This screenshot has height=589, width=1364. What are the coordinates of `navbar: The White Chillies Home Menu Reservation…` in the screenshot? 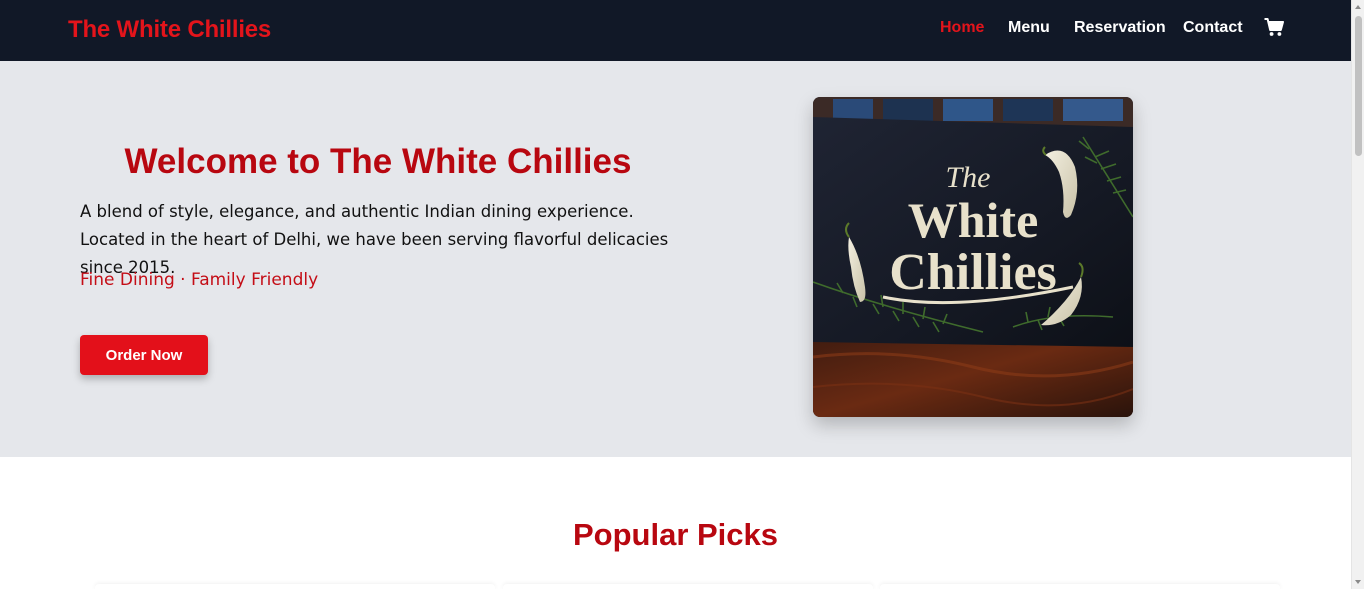 It's located at (675, 30).